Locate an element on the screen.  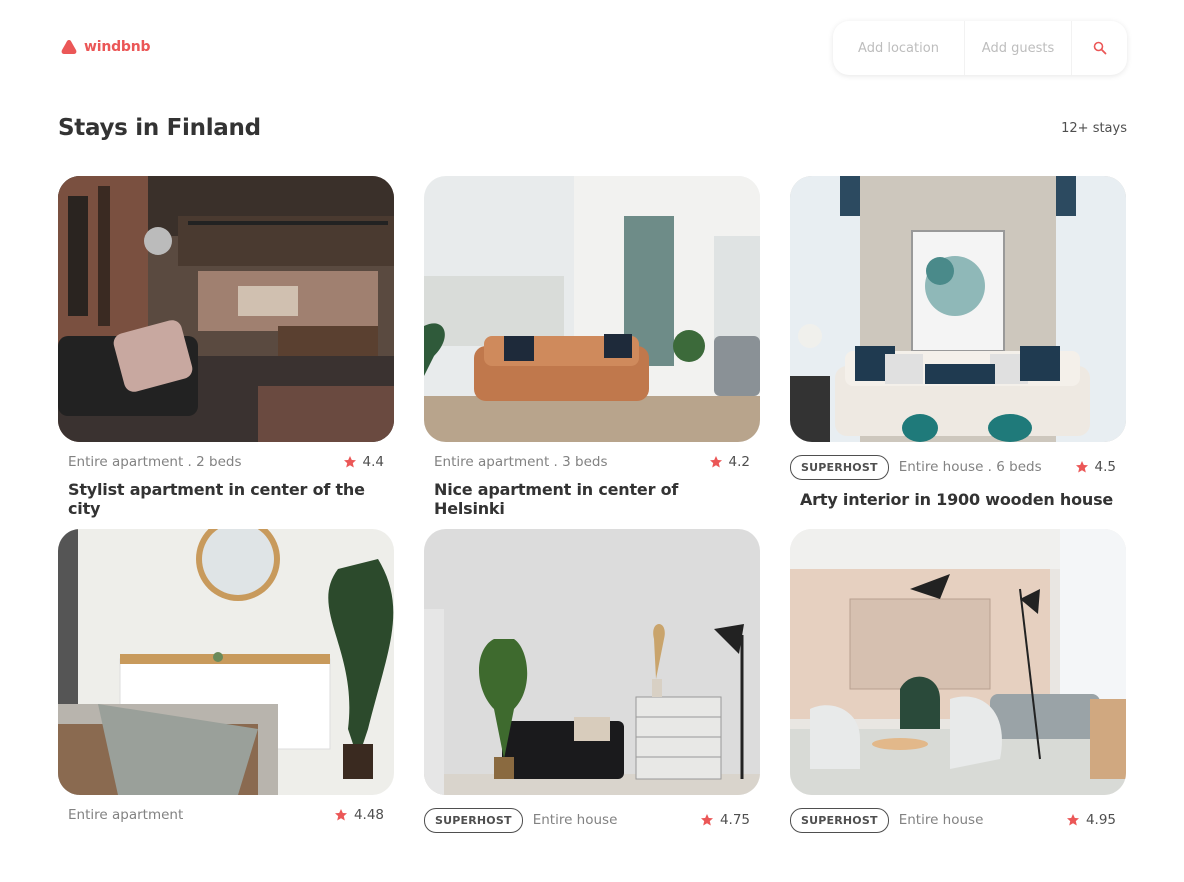
rating-value: 4.2 is located at coordinates (739, 462).